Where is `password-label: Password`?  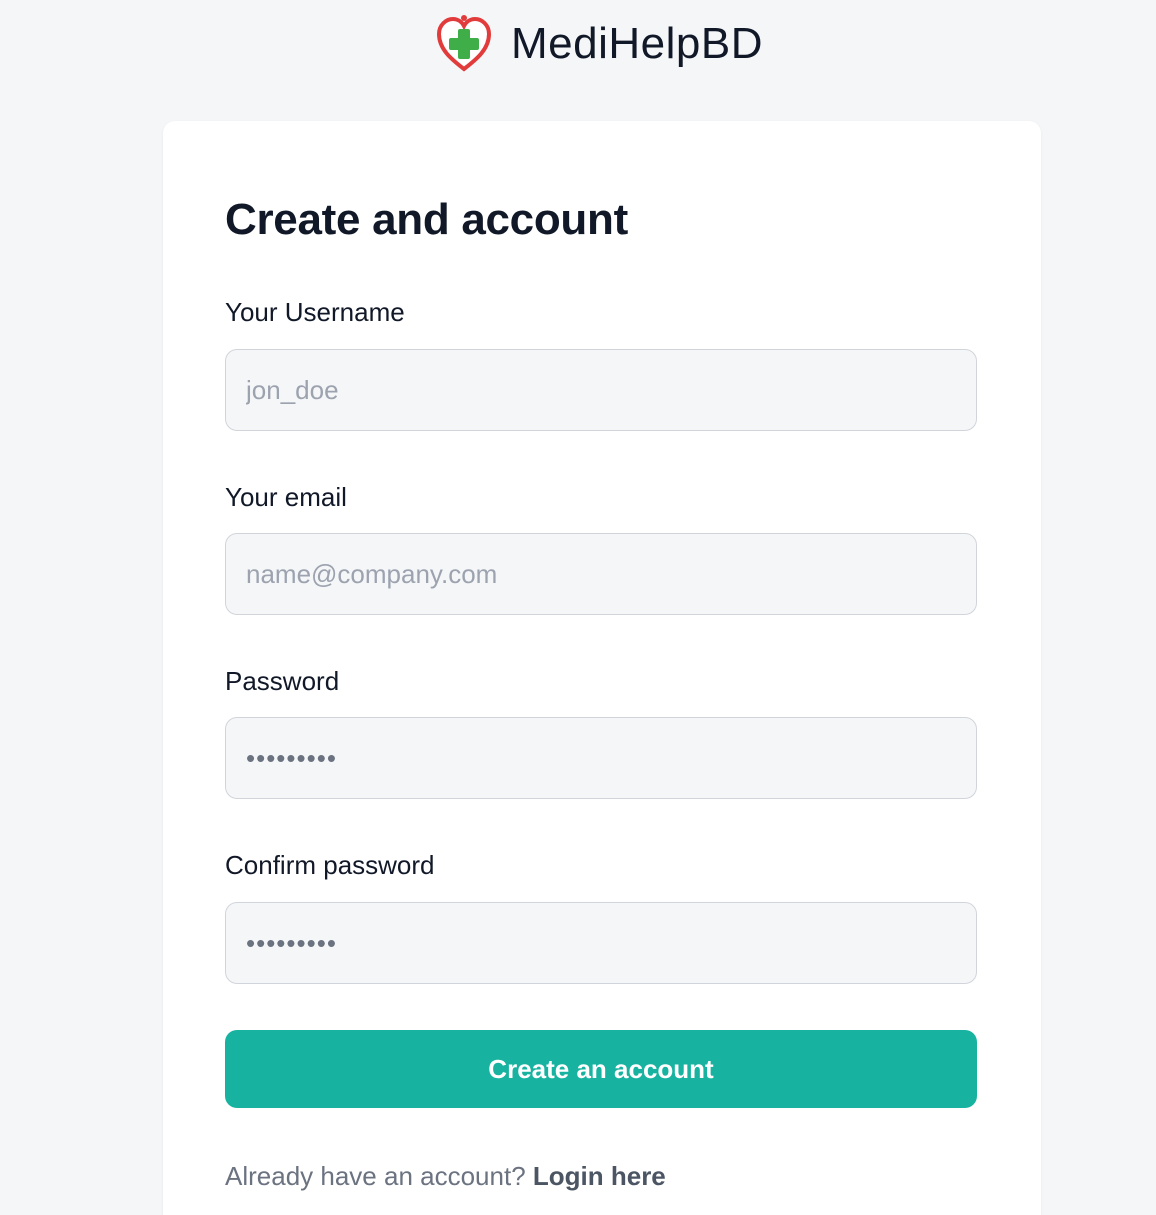 password-label: Password is located at coordinates (282, 681).